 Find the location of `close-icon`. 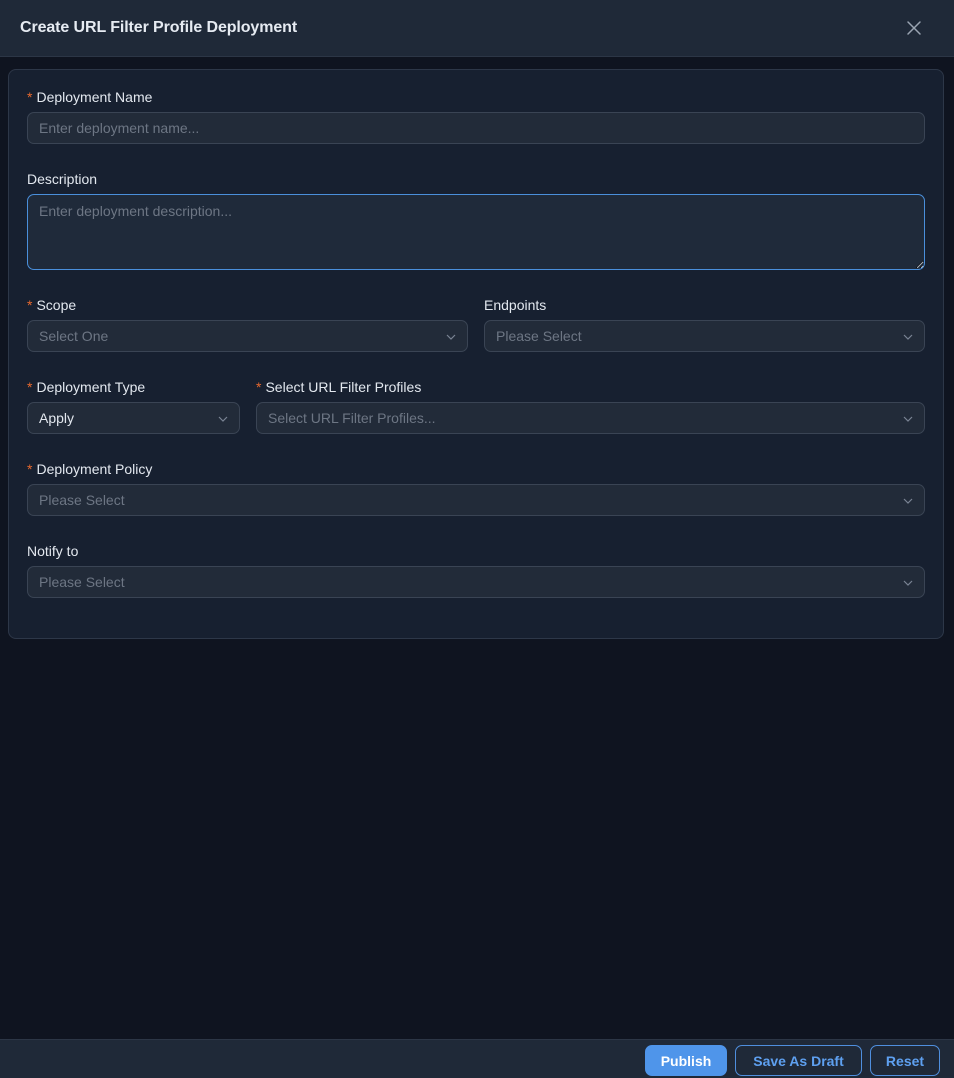

close-icon is located at coordinates (914, 28).